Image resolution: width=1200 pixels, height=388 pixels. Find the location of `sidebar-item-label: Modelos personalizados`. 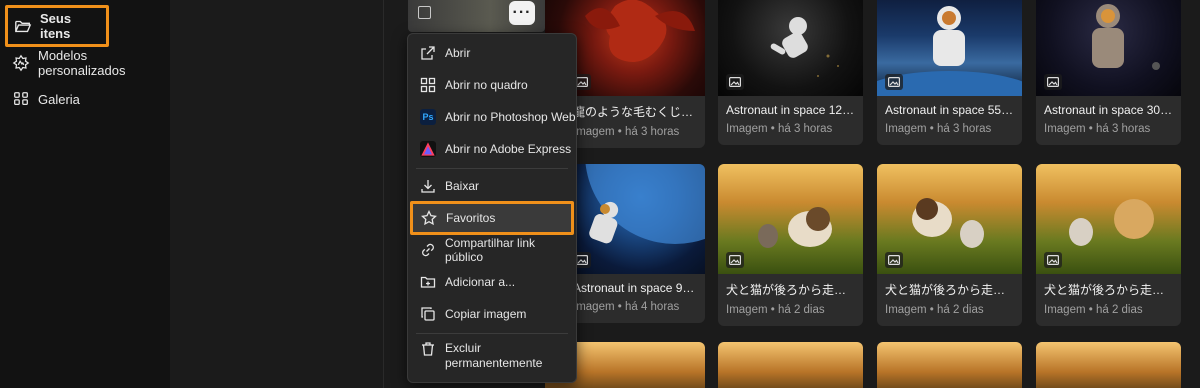

sidebar-item-label: Modelos personalizados is located at coordinates (82, 63).